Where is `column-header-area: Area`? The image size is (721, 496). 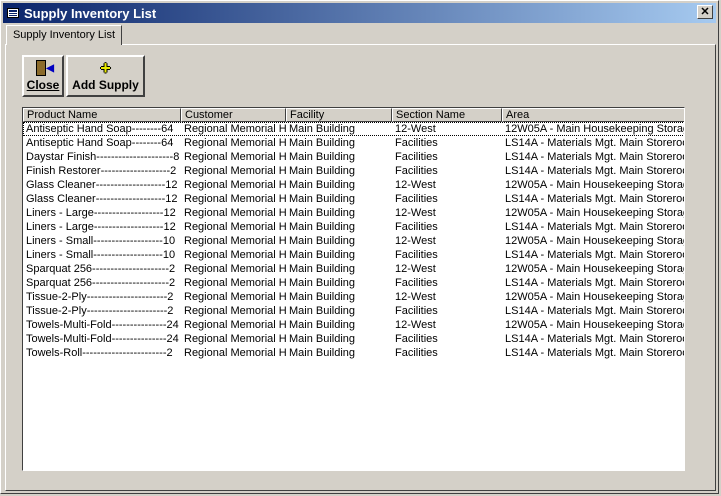
column-header-area: Area is located at coordinates (593, 115).